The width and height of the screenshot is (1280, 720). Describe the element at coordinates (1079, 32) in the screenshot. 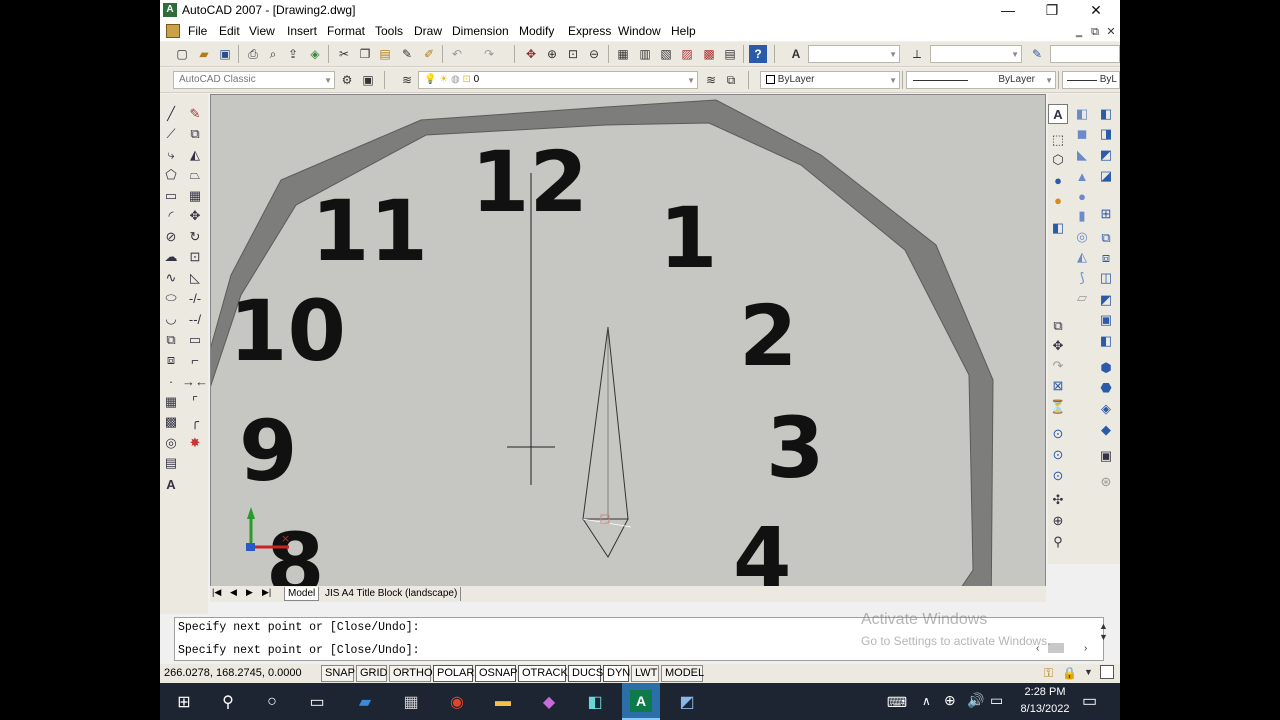

I see `mdi-minimize-button: ‗` at that location.